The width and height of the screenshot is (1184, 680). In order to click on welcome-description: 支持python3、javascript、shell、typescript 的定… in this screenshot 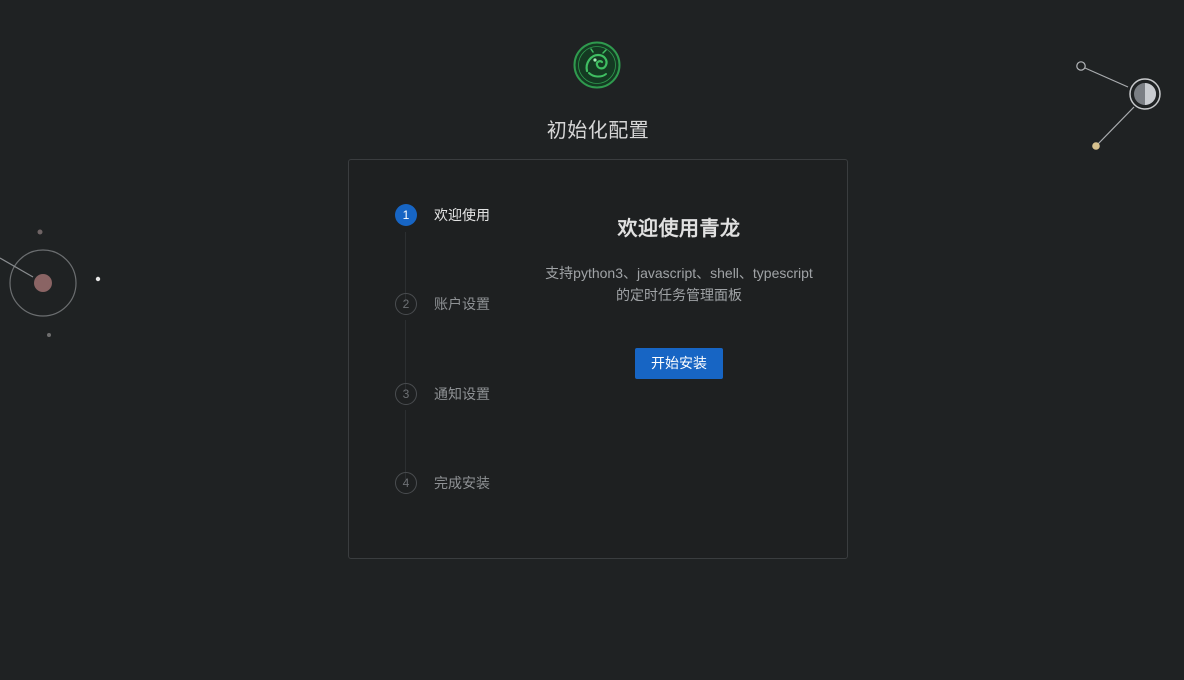, I will do `click(679, 284)`.